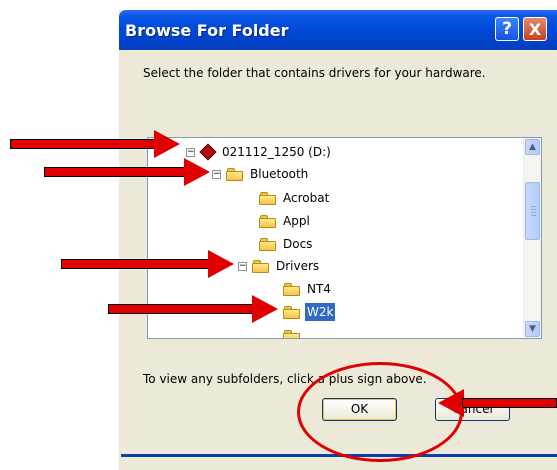 This screenshot has width=557, height=470. I want to click on tree-item-drivers: − Drivers, so click(279, 266).